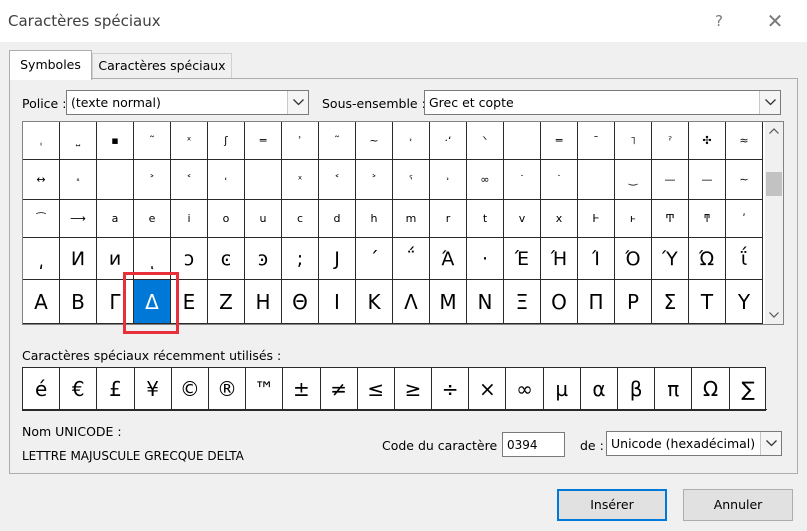 This screenshot has height=531, width=807. Describe the element at coordinates (41, 180) in the screenshot. I see `symbol-cell: ↔` at that location.